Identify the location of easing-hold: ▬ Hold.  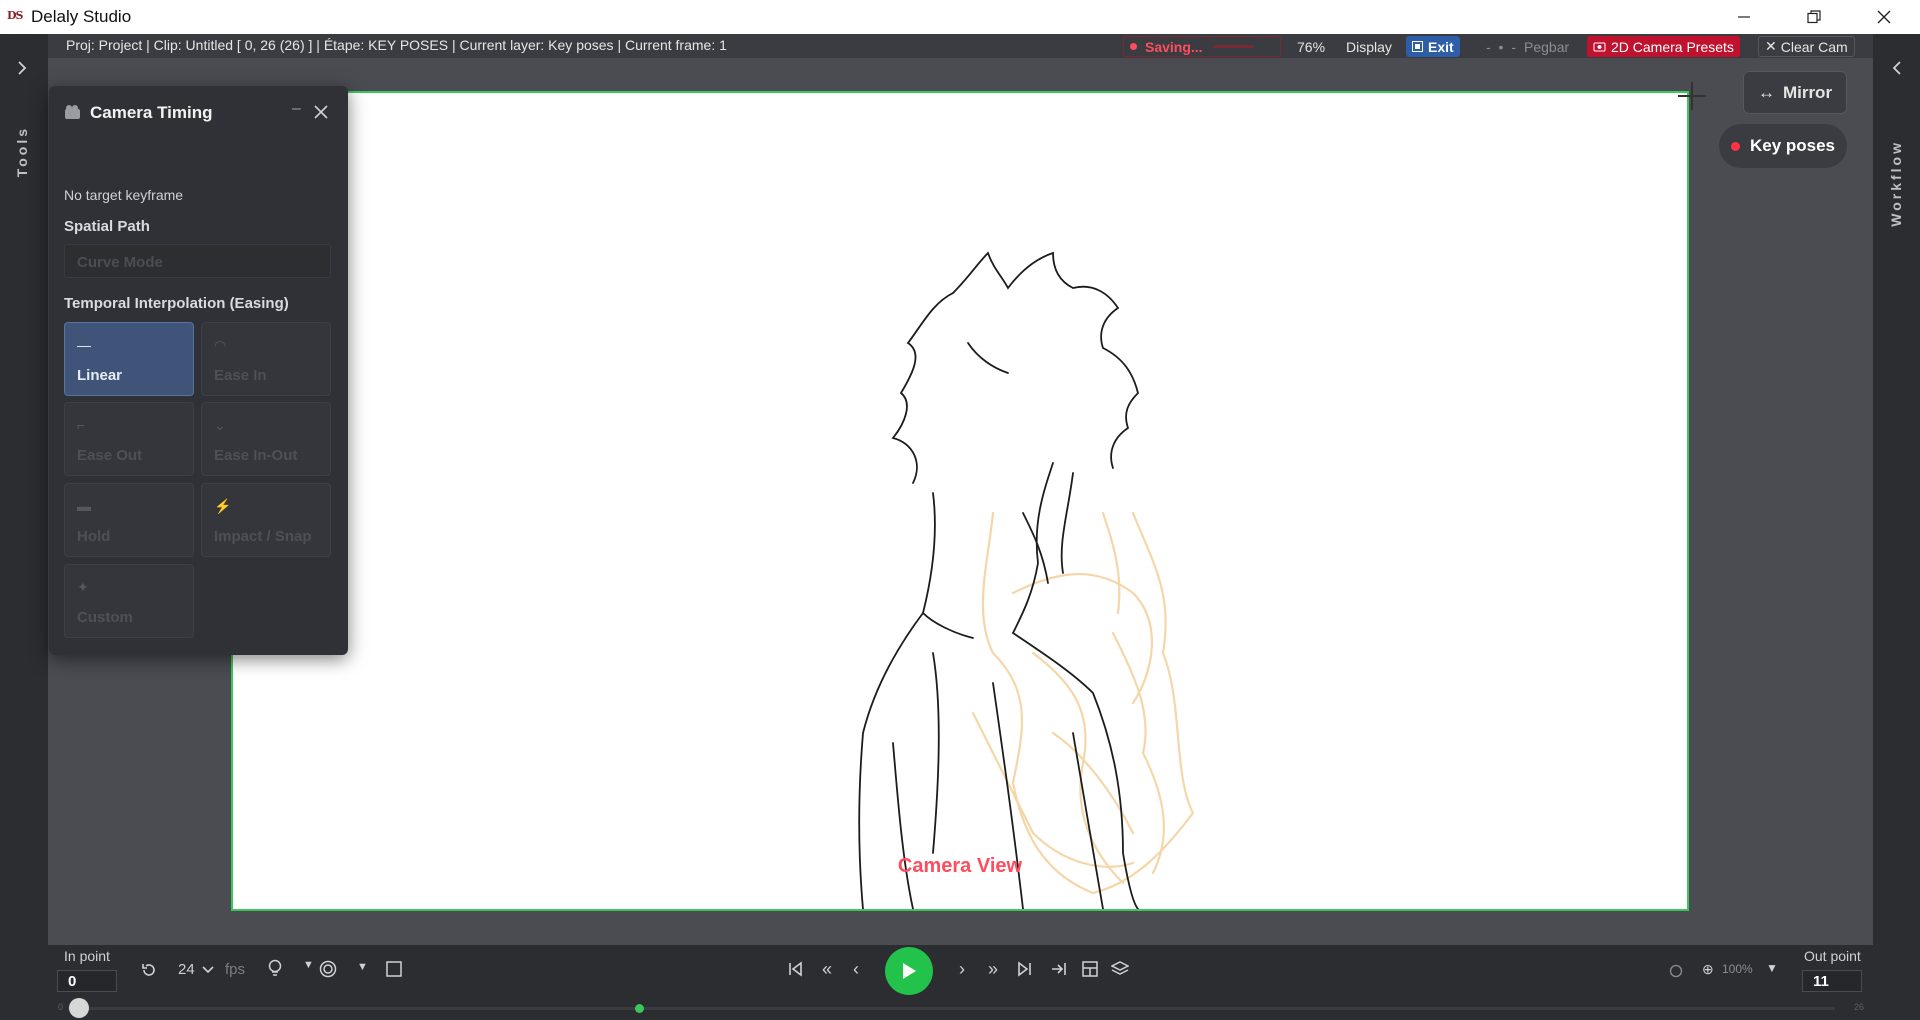
(129, 520).